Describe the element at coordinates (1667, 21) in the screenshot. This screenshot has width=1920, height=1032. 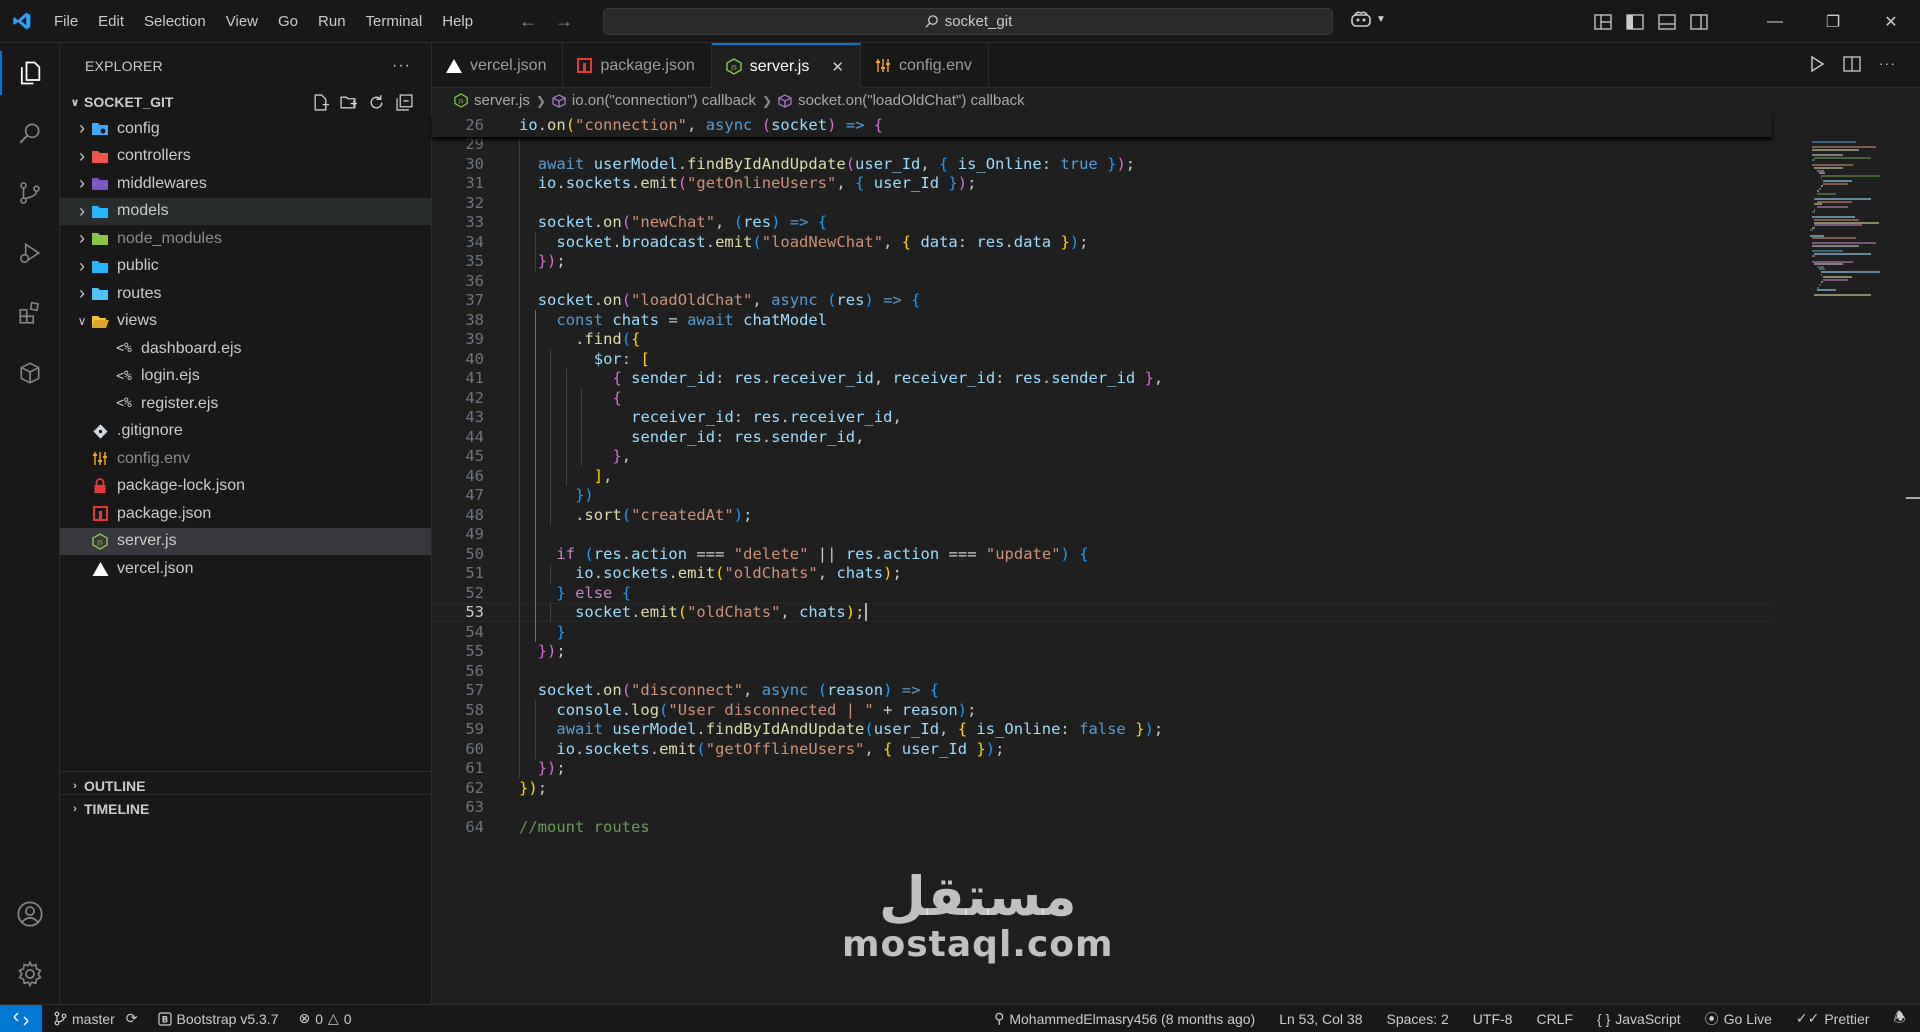
I see `toggle-panel-icon` at that location.